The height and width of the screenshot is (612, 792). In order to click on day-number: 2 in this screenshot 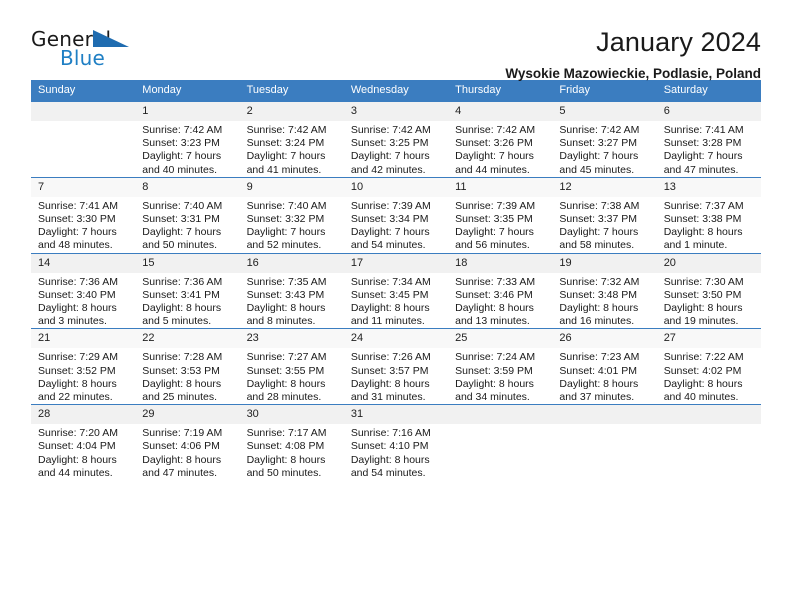, I will do `click(291, 111)`.